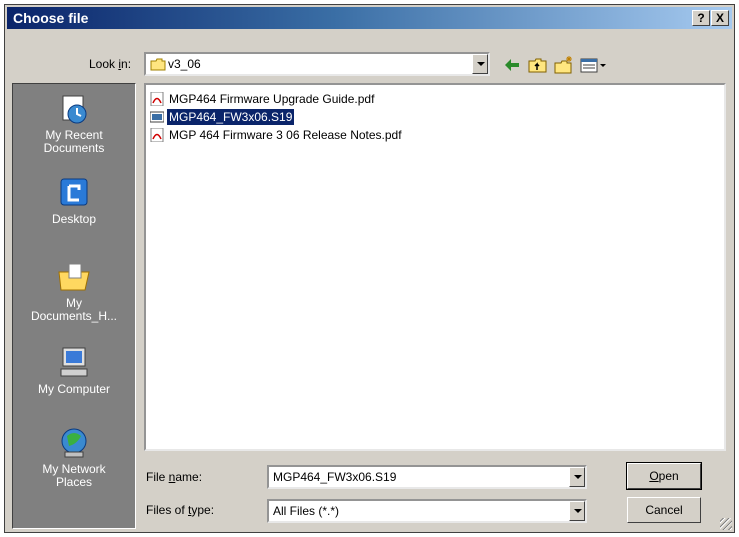  I want to click on files-of-type-label: Files of type:, so click(180, 510).